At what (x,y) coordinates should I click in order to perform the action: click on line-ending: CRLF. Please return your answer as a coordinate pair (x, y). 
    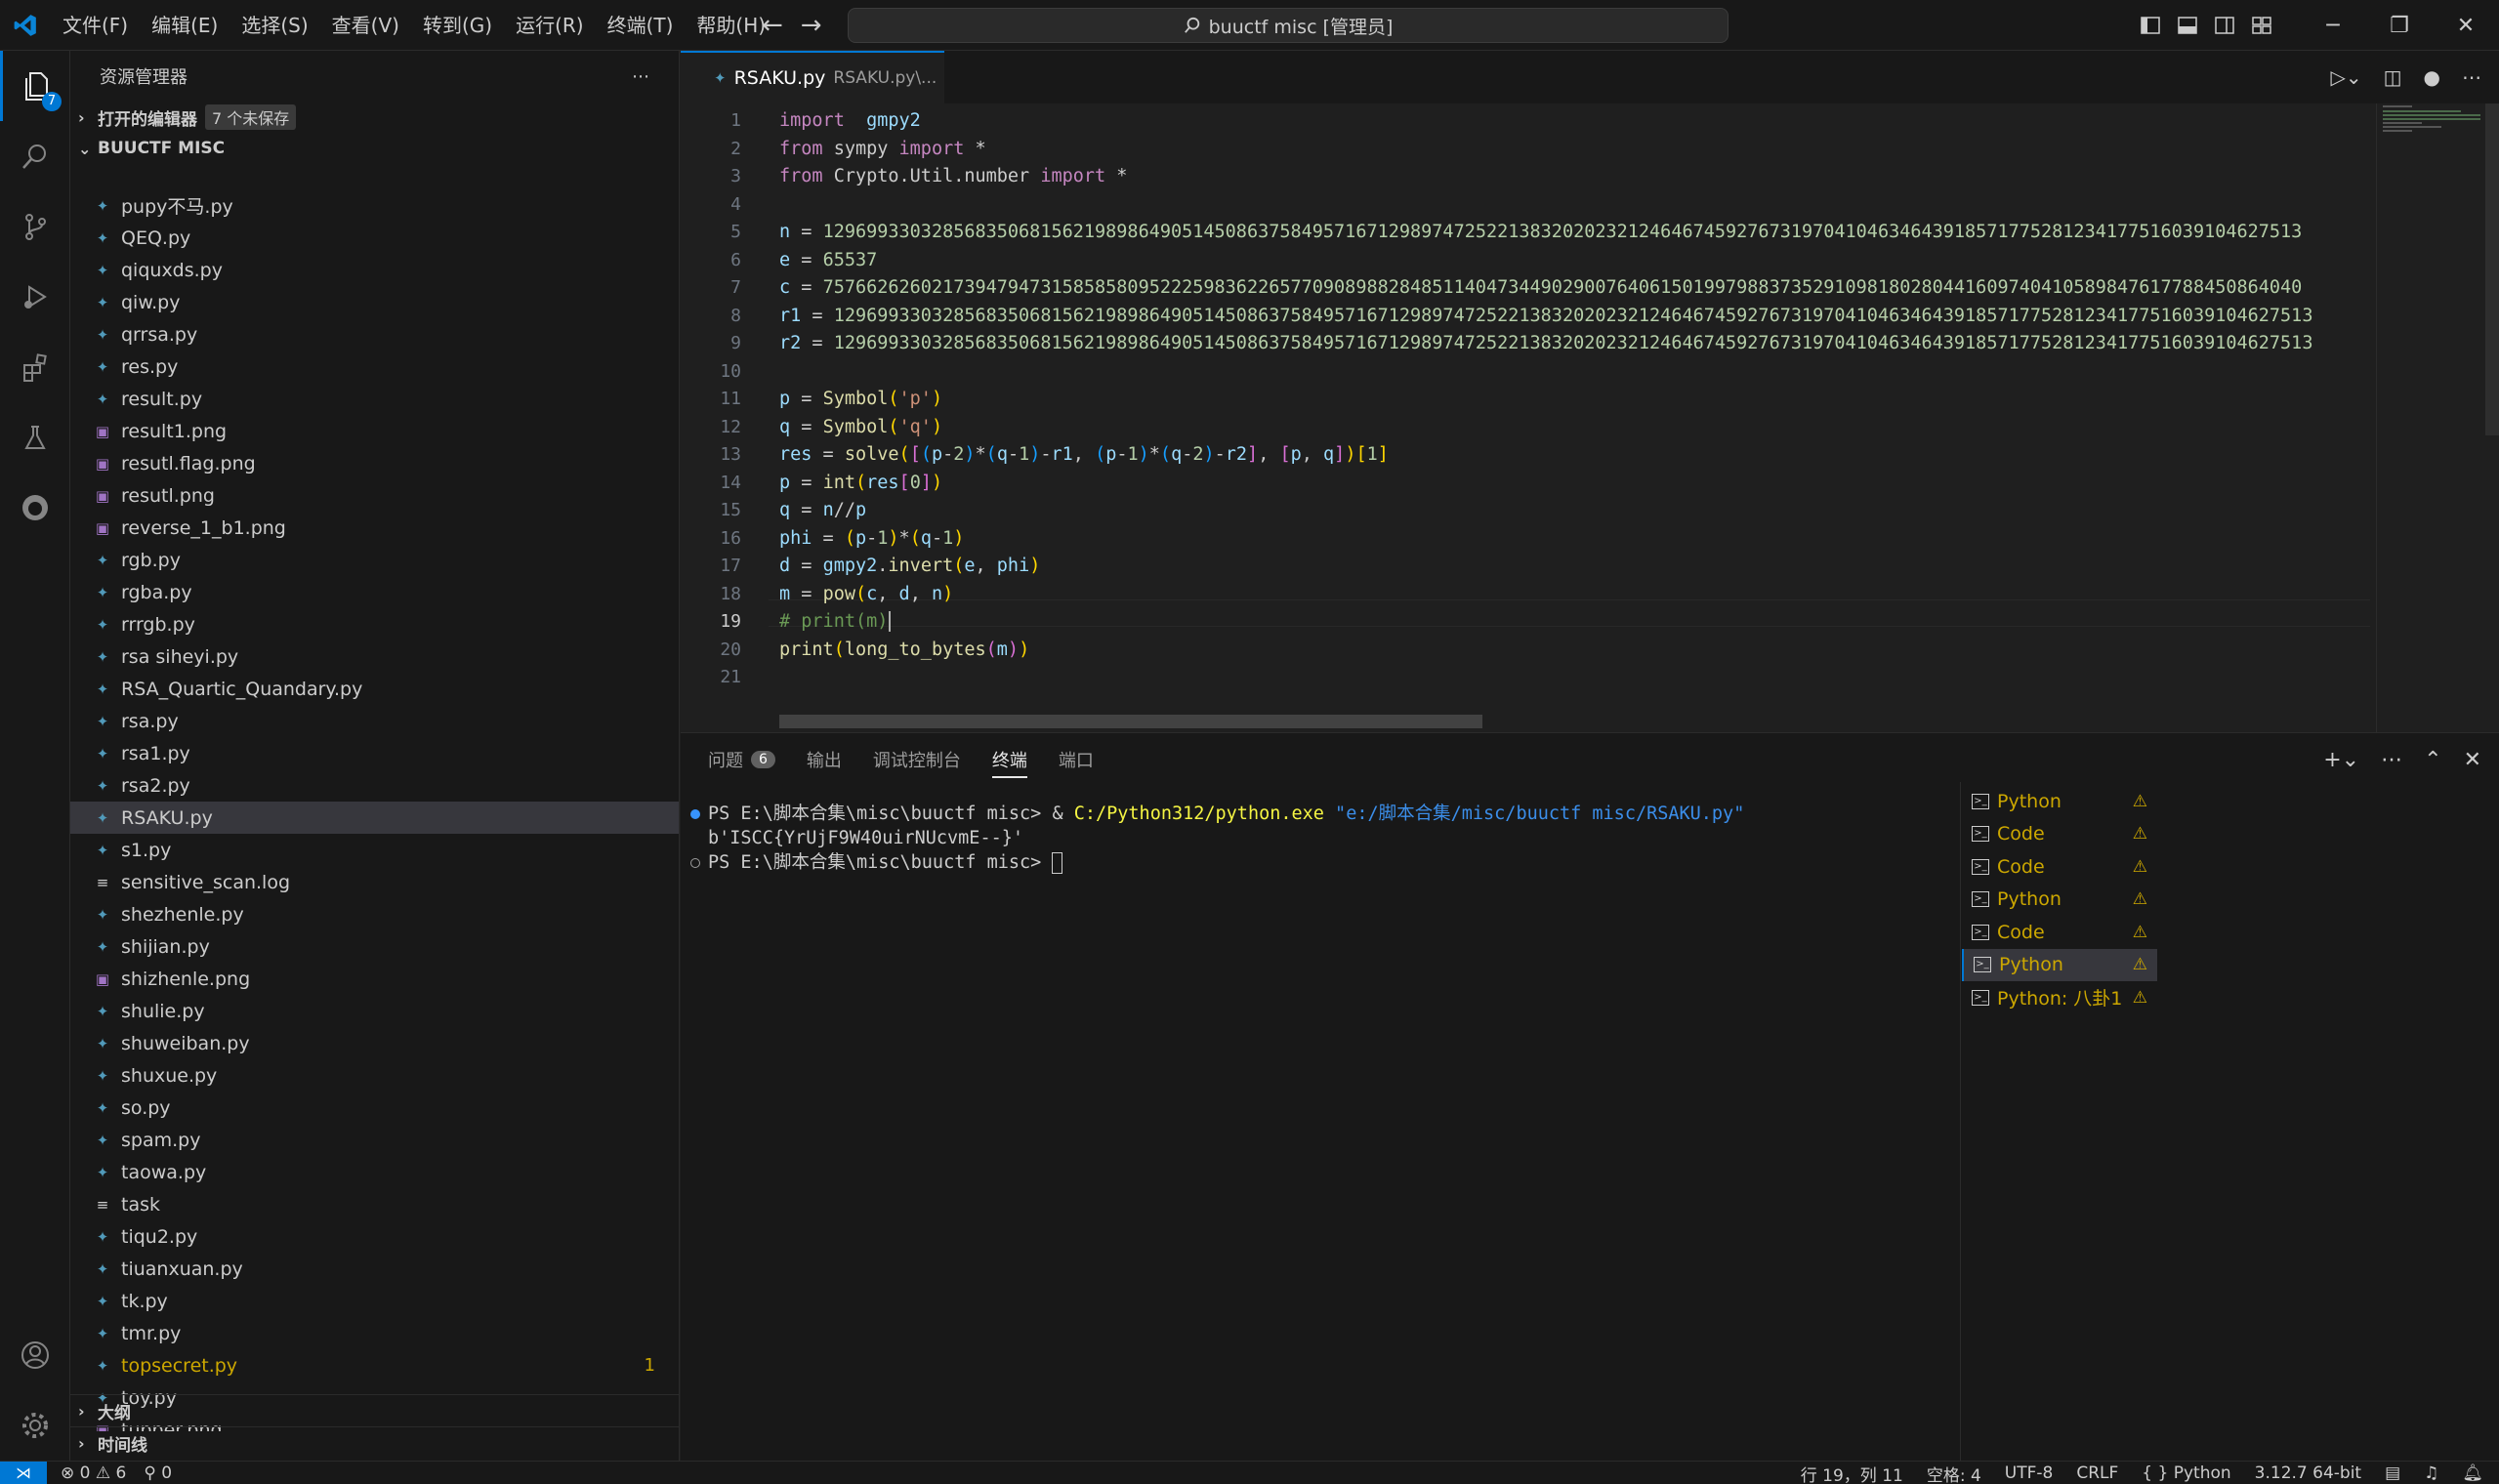
    Looking at the image, I should click on (2097, 1473).